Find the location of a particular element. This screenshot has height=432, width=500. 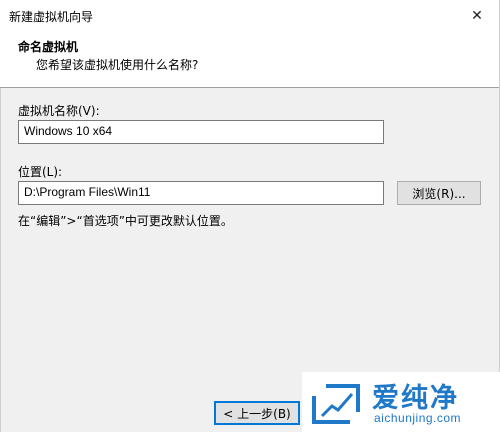

watermark-name: 爱纯净 is located at coordinates (415, 398).